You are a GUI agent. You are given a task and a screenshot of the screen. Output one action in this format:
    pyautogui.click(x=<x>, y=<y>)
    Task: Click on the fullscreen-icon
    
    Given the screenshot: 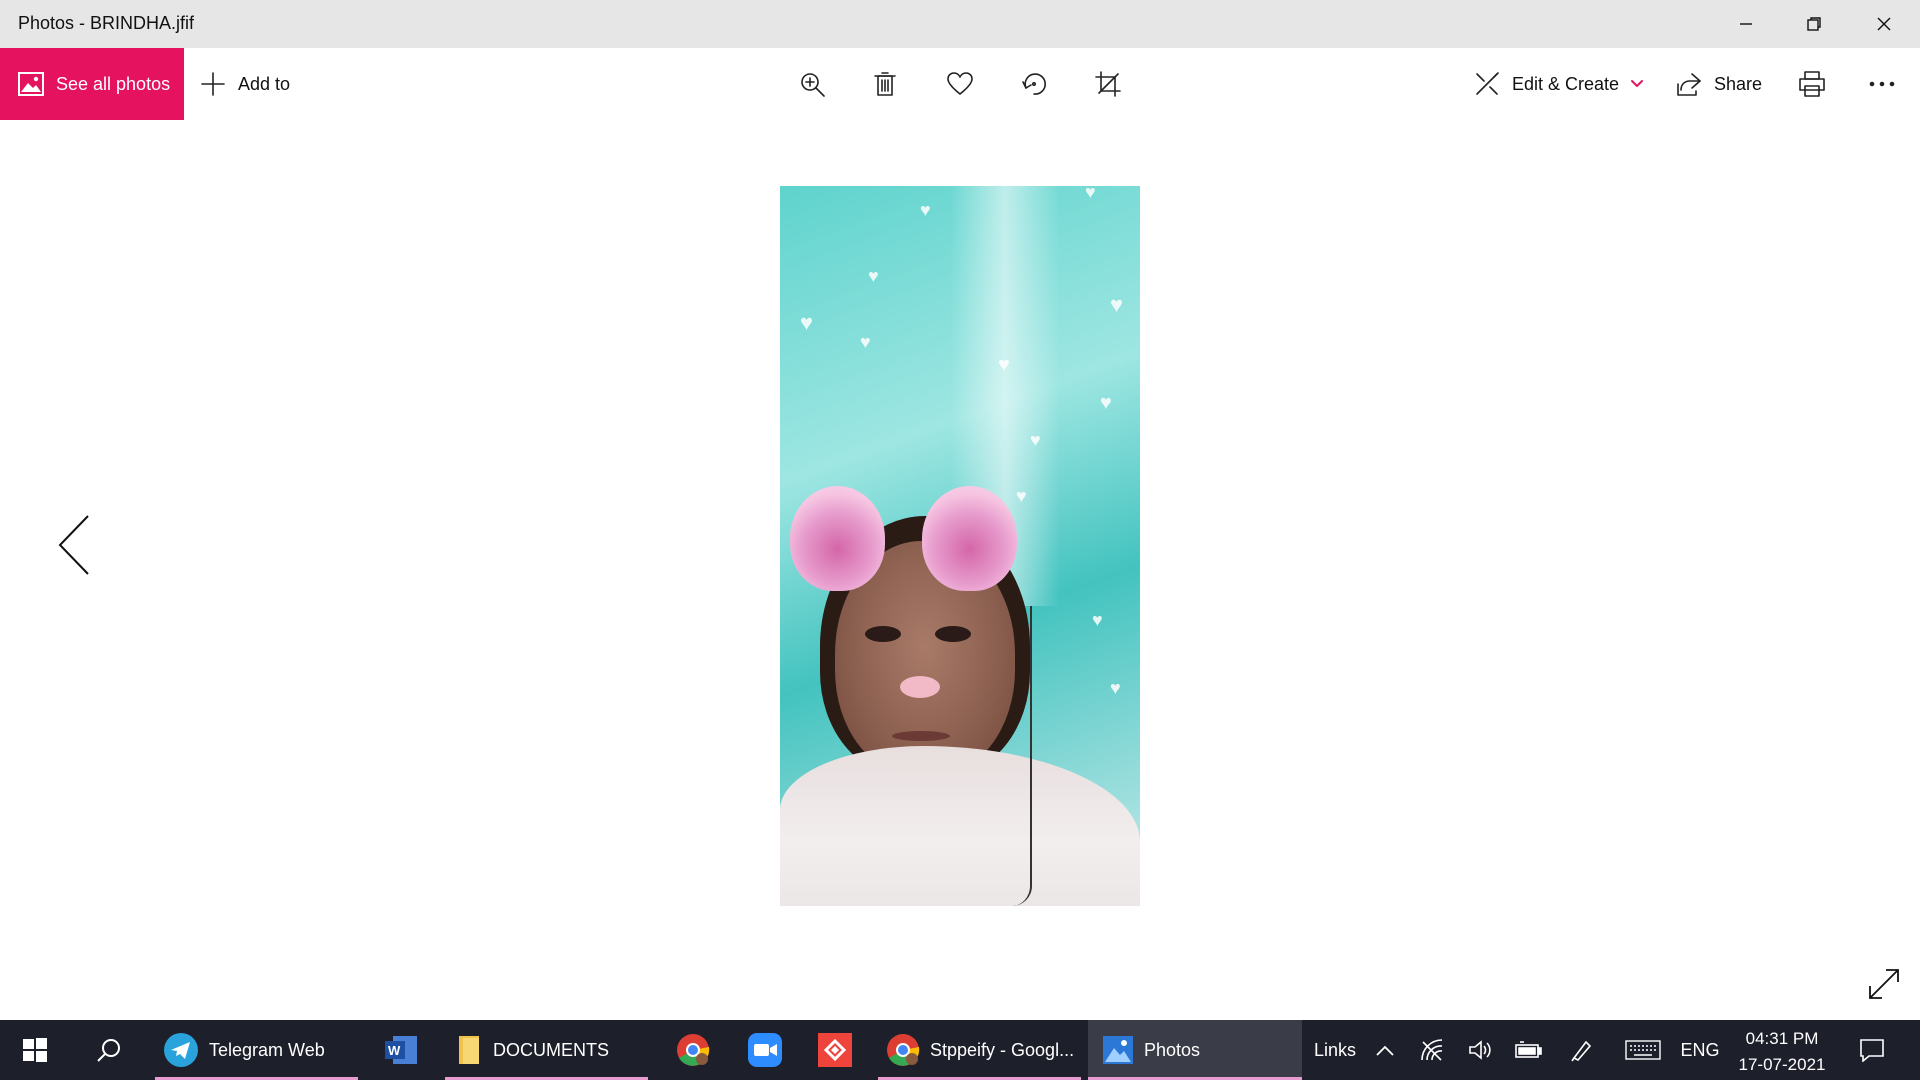 What is the action you would take?
    pyautogui.click(x=1884, y=984)
    